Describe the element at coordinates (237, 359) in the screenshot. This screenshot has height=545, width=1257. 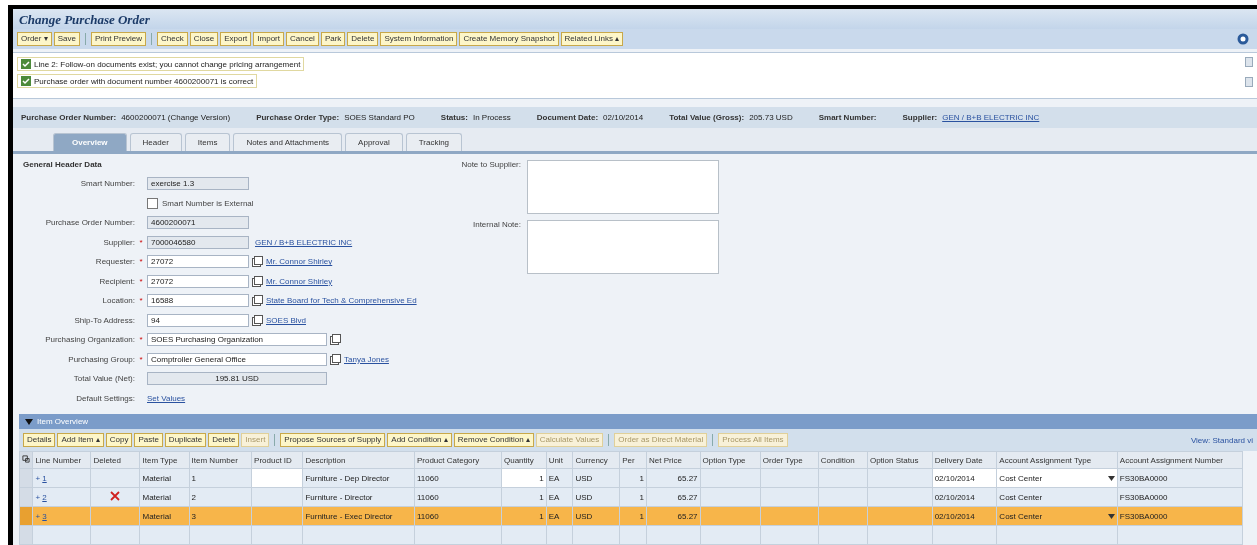
I see `input-field: Comptroller General Office` at that location.